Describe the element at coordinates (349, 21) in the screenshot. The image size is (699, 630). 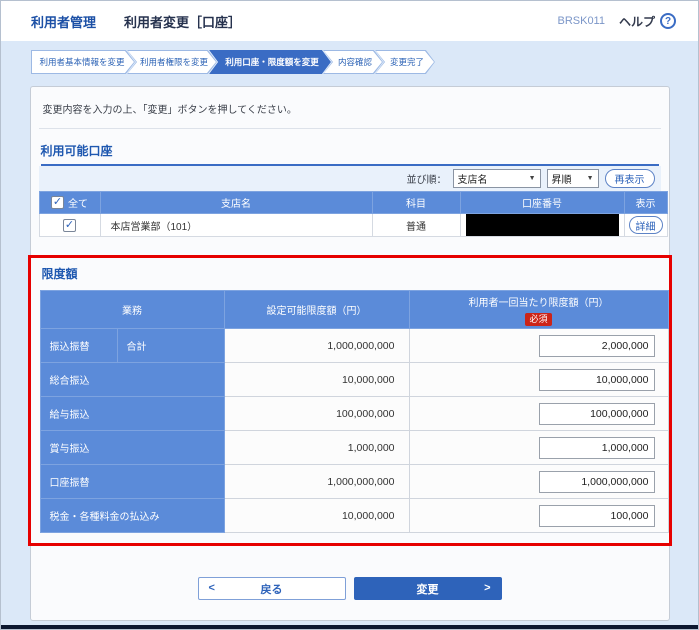
I see `topbar: 利用者管理 利用者変更［口座］ BRSK011 ヘルプ ?` at that location.